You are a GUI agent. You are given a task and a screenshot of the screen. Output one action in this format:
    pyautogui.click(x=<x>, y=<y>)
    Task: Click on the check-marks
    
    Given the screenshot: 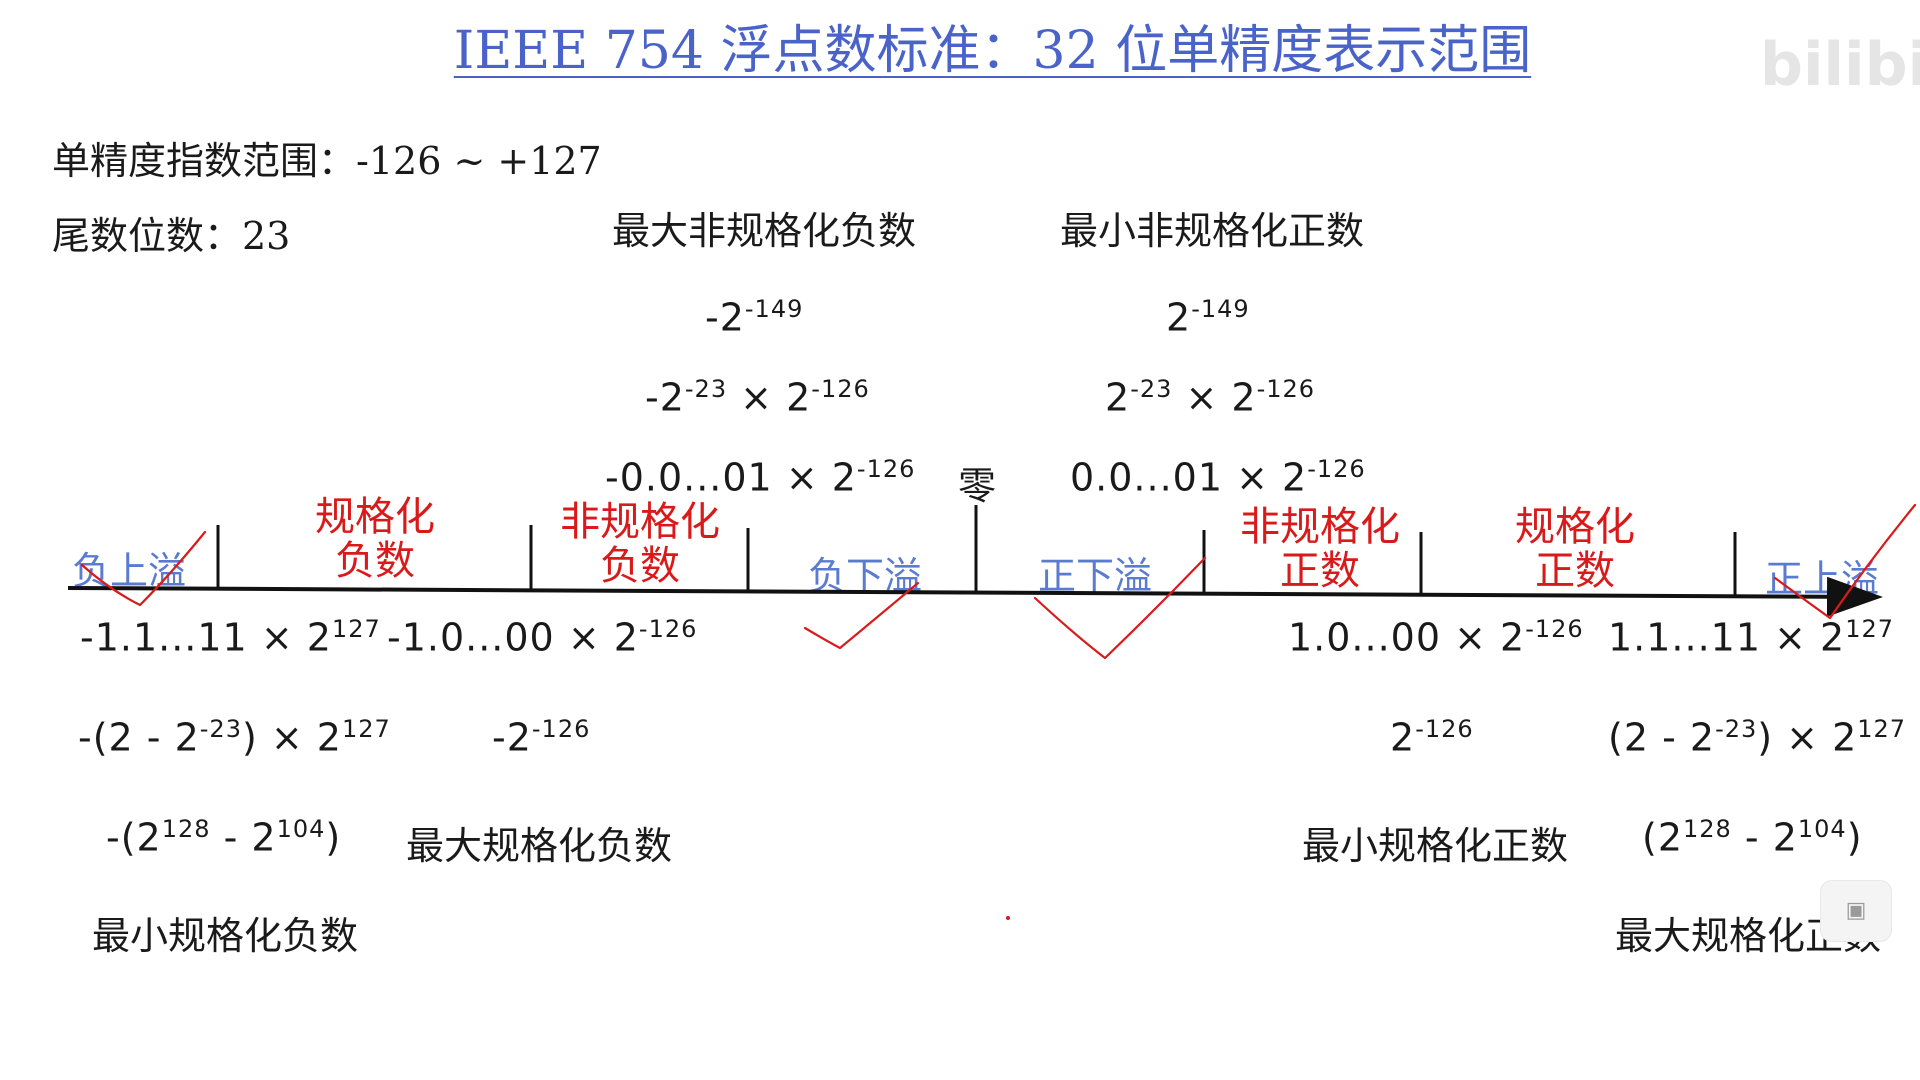 What is the action you would take?
    pyautogui.click(x=998, y=581)
    